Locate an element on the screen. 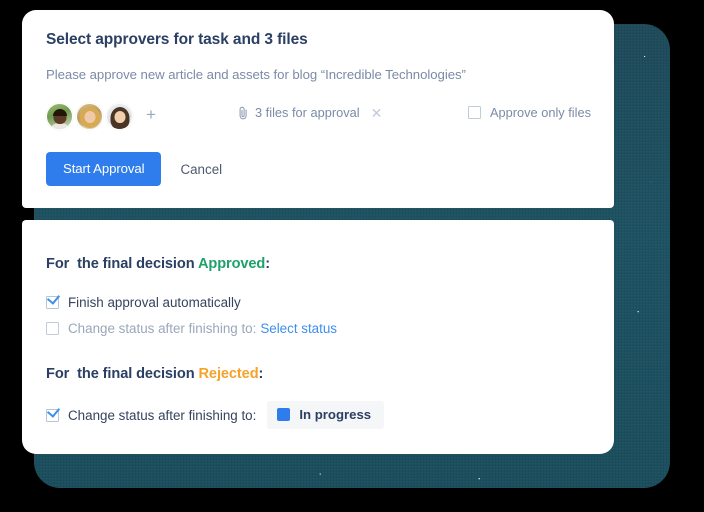 Image resolution: width=704 pixels, height=512 pixels. rejected-change-status-box is located at coordinates (52, 415).